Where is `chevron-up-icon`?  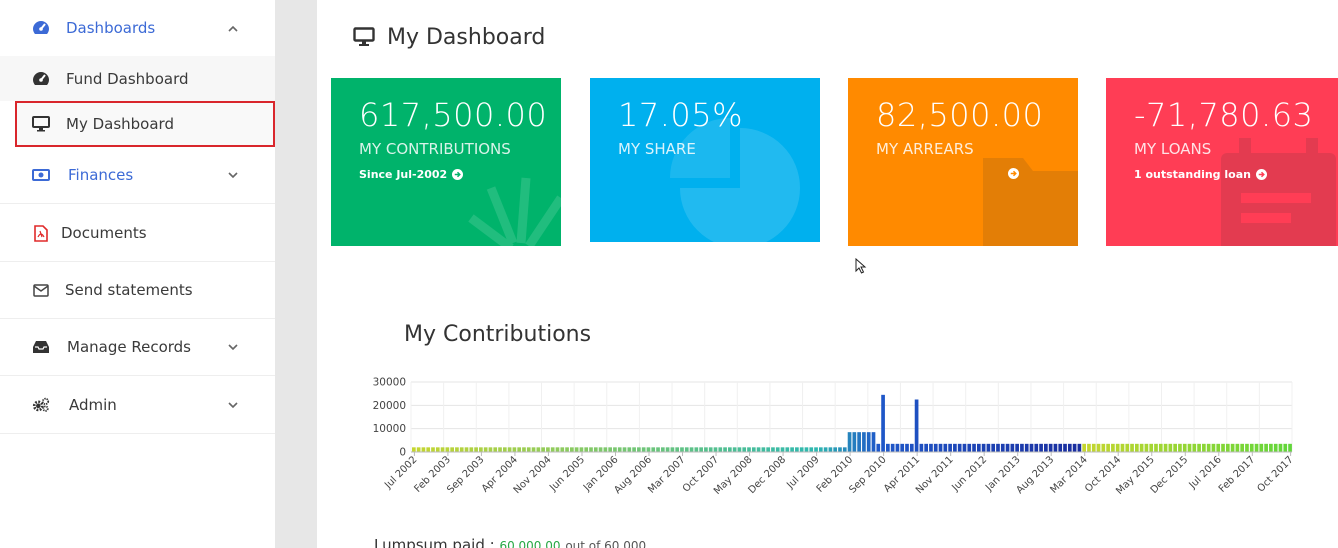
chevron-up-icon is located at coordinates (233, 28).